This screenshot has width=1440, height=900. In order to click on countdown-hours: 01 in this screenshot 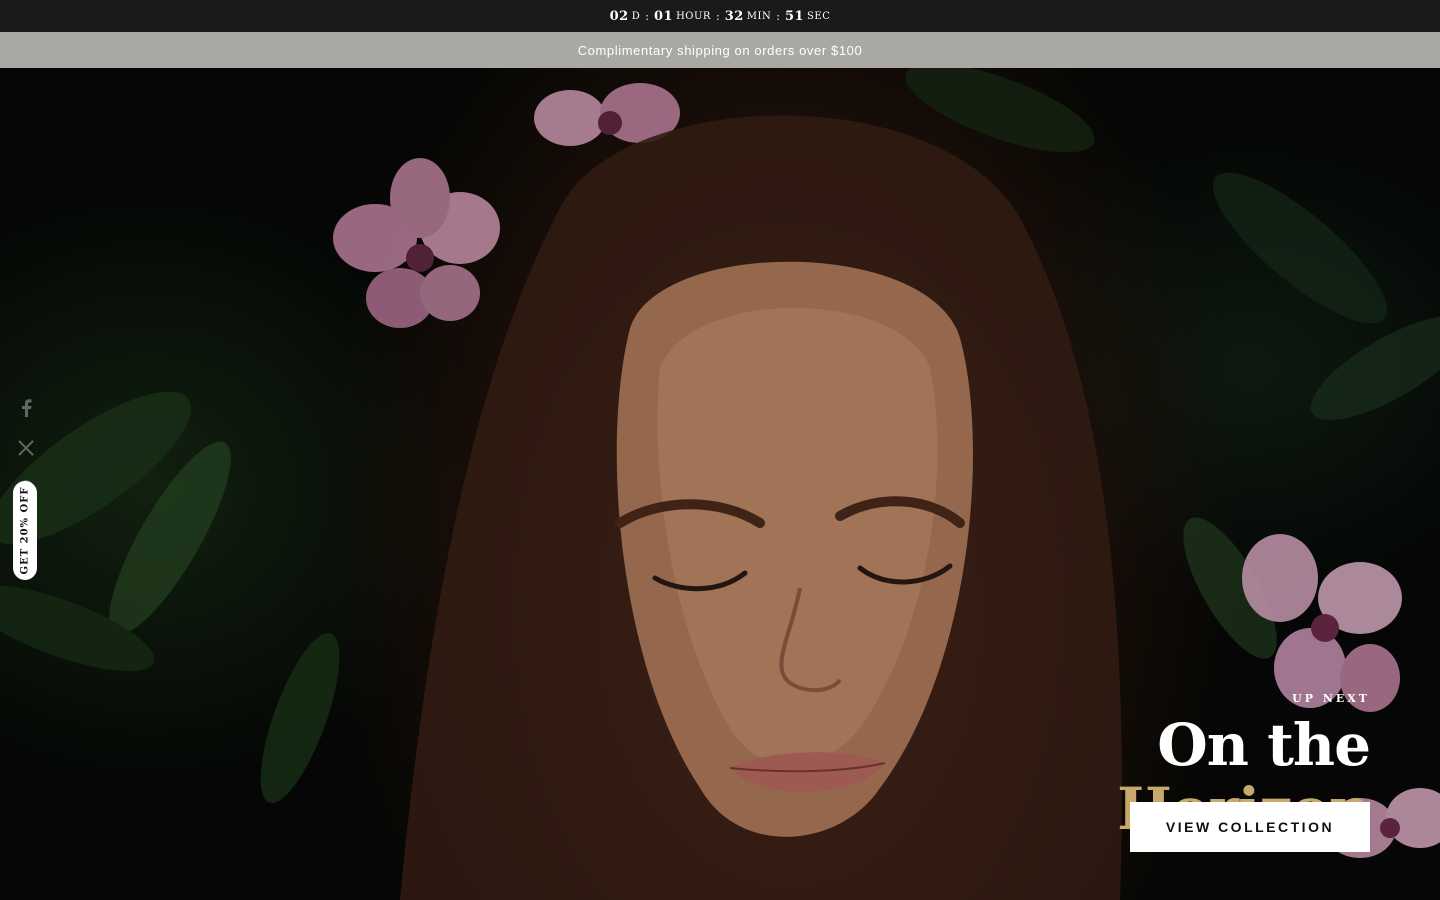, I will do `click(663, 16)`.